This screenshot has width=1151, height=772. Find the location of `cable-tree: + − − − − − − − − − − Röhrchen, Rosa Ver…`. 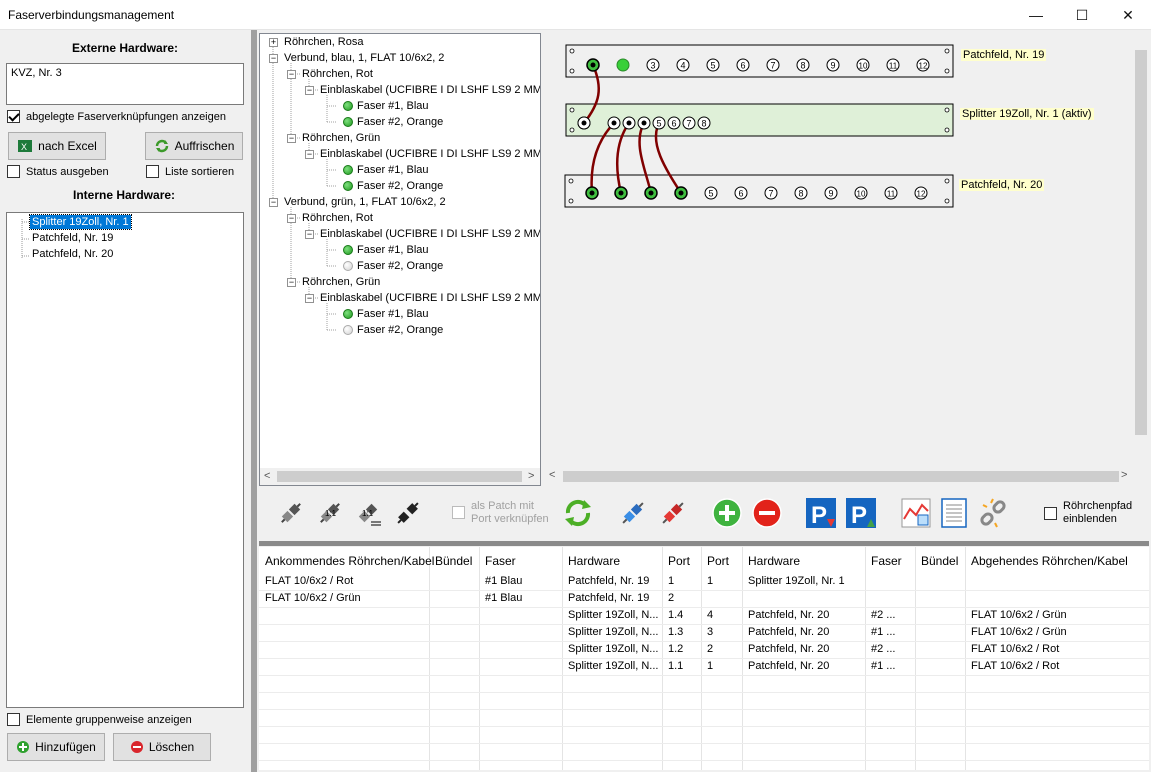

cable-tree: + − − − − − − − − − − Röhrchen, Rosa Ver… is located at coordinates (400, 259).